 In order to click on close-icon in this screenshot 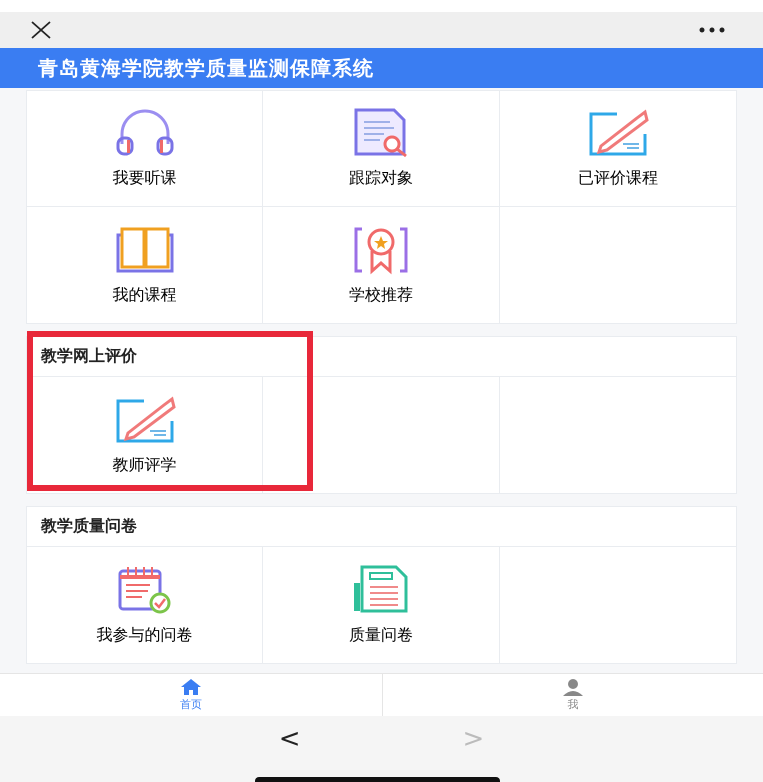, I will do `click(41, 30)`.